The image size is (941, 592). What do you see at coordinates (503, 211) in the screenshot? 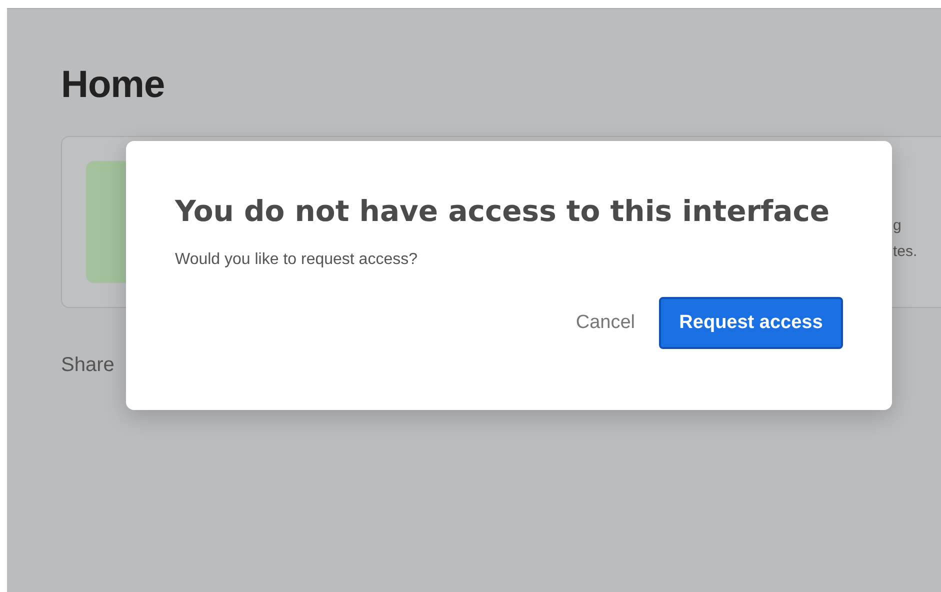
I see `dialog-title: You do not have access to this interface` at bounding box center [503, 211].